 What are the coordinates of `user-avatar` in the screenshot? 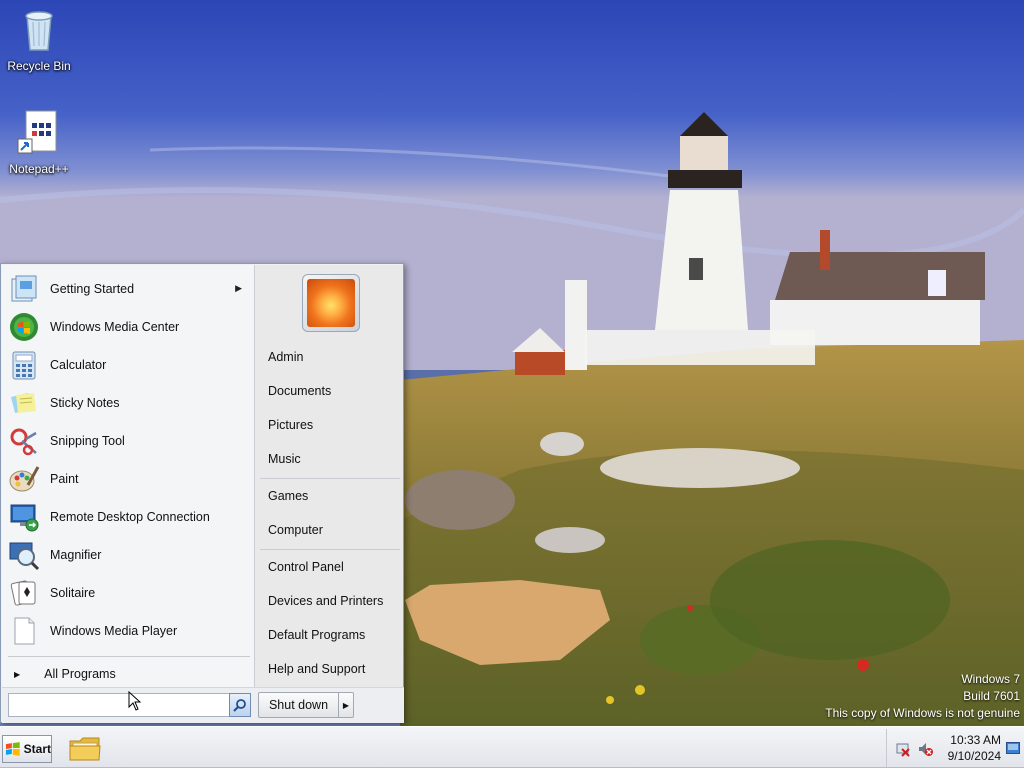 It's located at (331, 303).